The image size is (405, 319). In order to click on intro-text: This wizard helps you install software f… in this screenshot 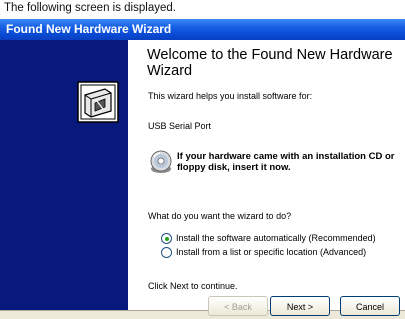, I will do `click(230, 96)`.